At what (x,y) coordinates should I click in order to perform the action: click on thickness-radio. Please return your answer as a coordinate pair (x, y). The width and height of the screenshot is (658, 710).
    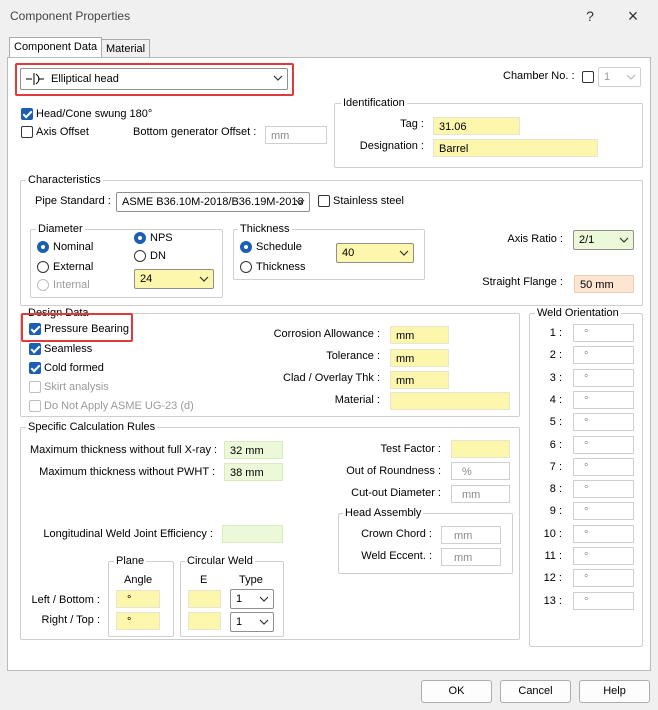
    Looking at the image, I should click on (246, 267).